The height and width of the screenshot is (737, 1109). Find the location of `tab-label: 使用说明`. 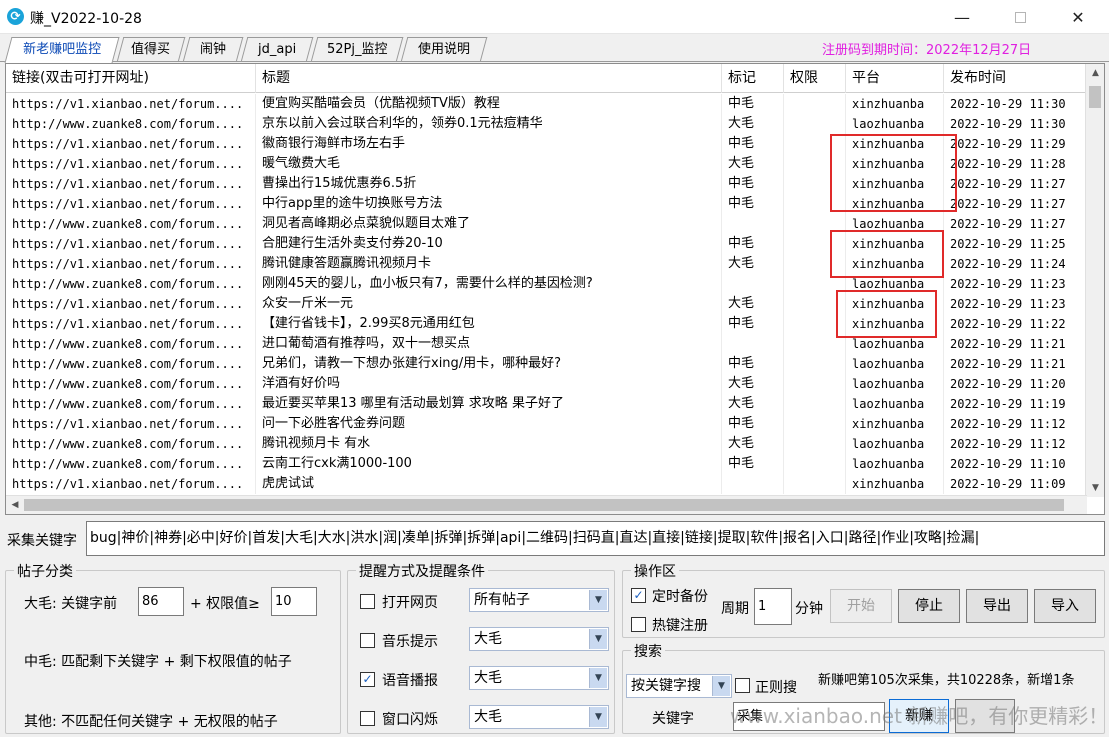

tab-label: 使用说明 is located at coordinates (443, 49).